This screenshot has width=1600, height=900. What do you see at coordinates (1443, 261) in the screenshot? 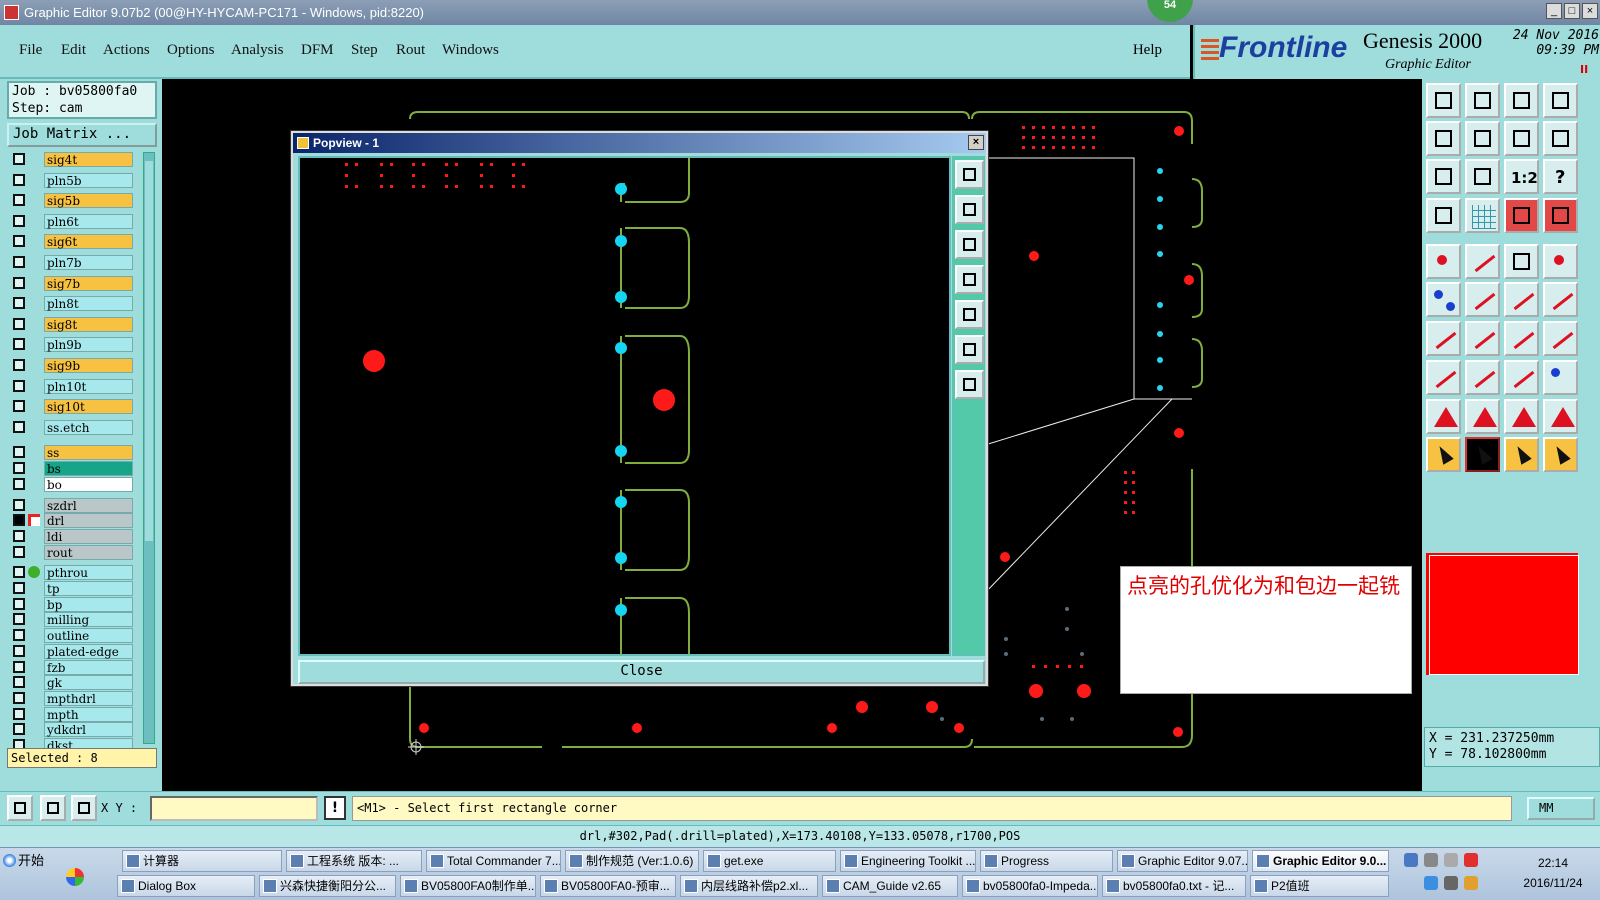
I see `pad-icon` at bounding box center [1443, 261].